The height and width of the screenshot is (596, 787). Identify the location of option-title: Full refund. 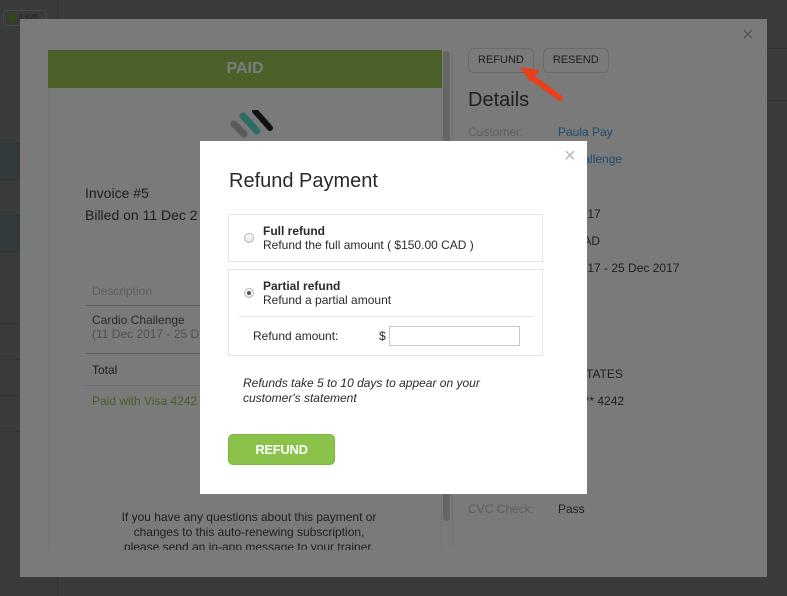
(294, 231).